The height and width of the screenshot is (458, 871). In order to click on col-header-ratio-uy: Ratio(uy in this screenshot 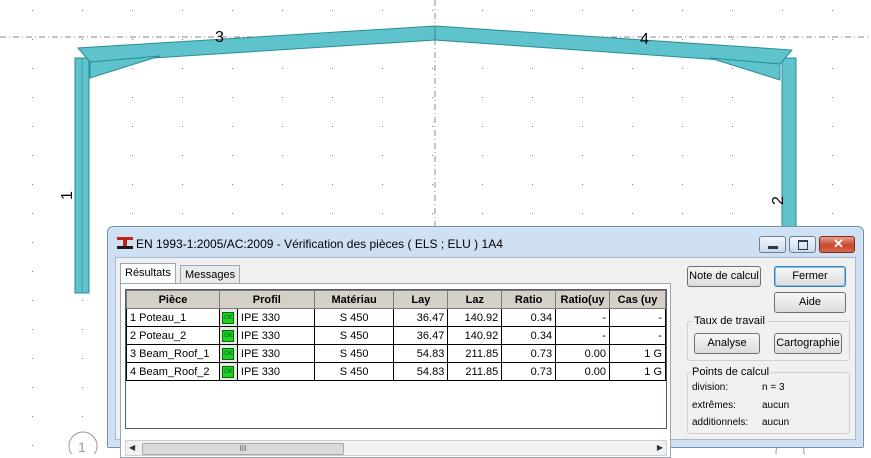, I will do `click(583, 299)`.